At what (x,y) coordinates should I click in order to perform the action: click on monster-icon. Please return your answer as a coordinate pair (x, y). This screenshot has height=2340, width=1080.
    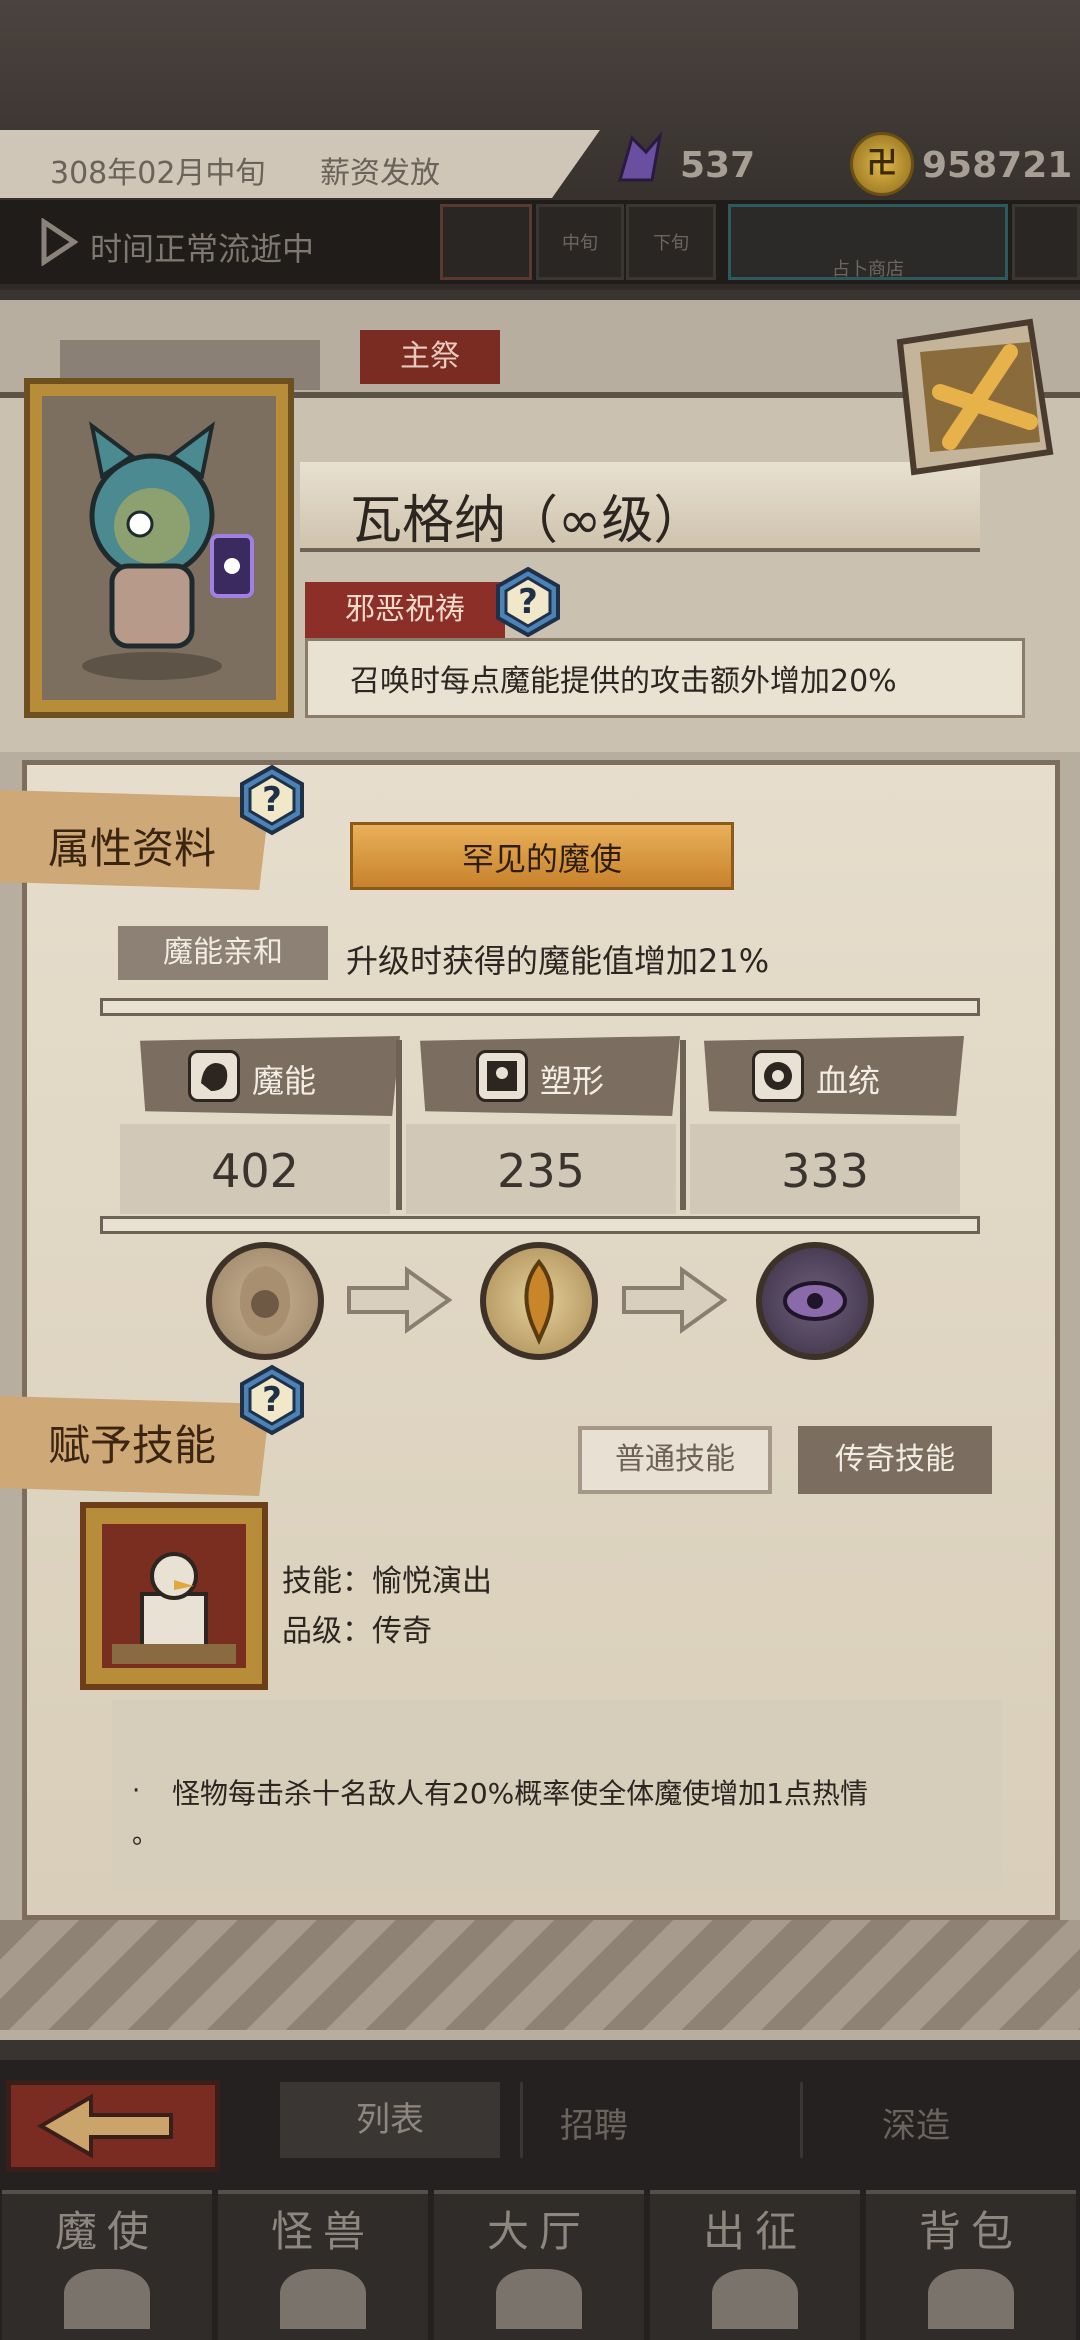
    Looking at the image, I should click on (323, 2299).